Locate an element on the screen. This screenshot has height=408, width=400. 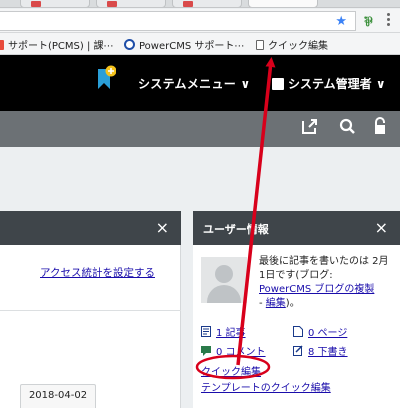
stat-entries: 1 記事 is located at coordinates (223, 331).